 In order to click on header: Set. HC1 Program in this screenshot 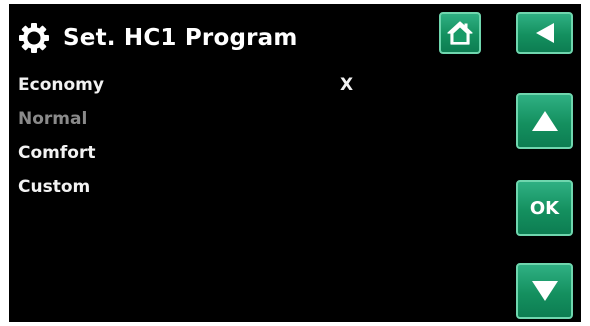, I will do `click(158, 38)`.